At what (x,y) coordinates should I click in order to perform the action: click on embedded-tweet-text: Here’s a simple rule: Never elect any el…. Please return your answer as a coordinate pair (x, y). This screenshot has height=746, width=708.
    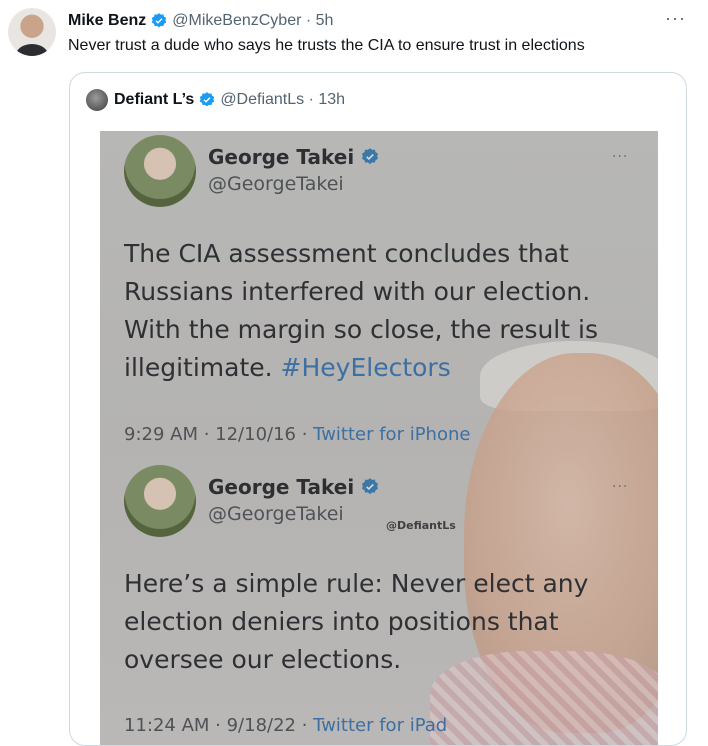
    Looking at the image, I should click on (356, 621).